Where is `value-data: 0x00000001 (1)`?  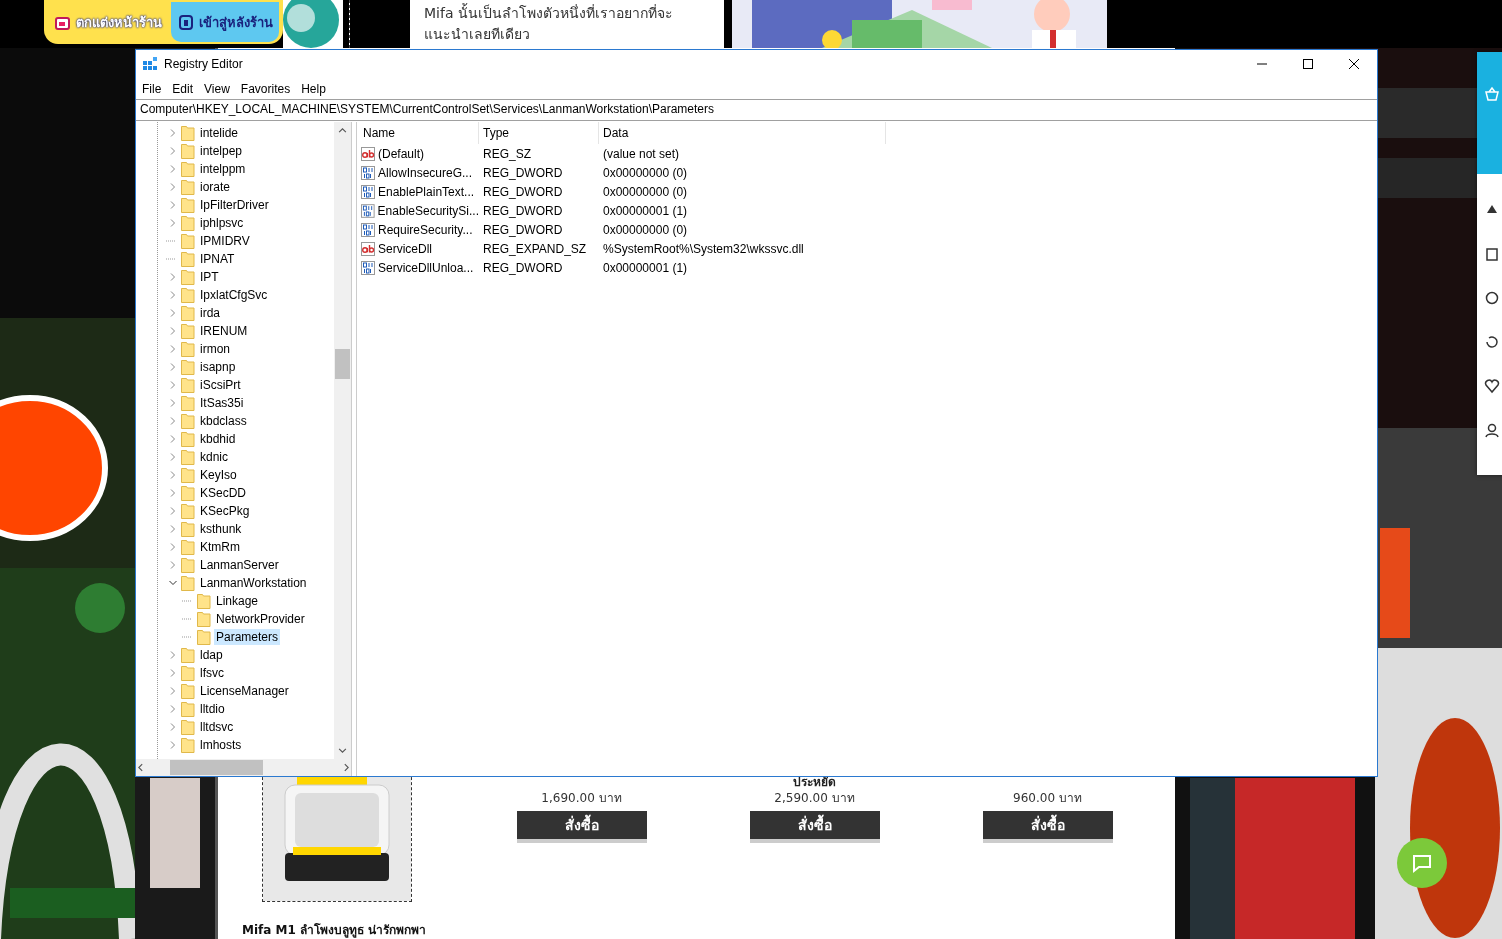
value-data: 0x00000001 (1) is located at coordinates (645, 210).